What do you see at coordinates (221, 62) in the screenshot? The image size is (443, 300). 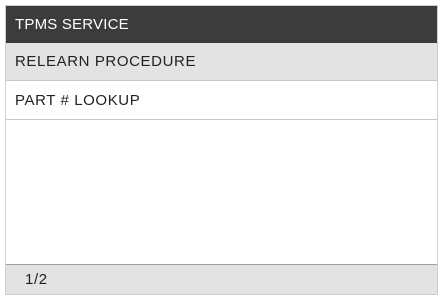 I see `menu-item-relearn-procedure: RELEARN PROCEDURE` at bounding box center [221, 62].